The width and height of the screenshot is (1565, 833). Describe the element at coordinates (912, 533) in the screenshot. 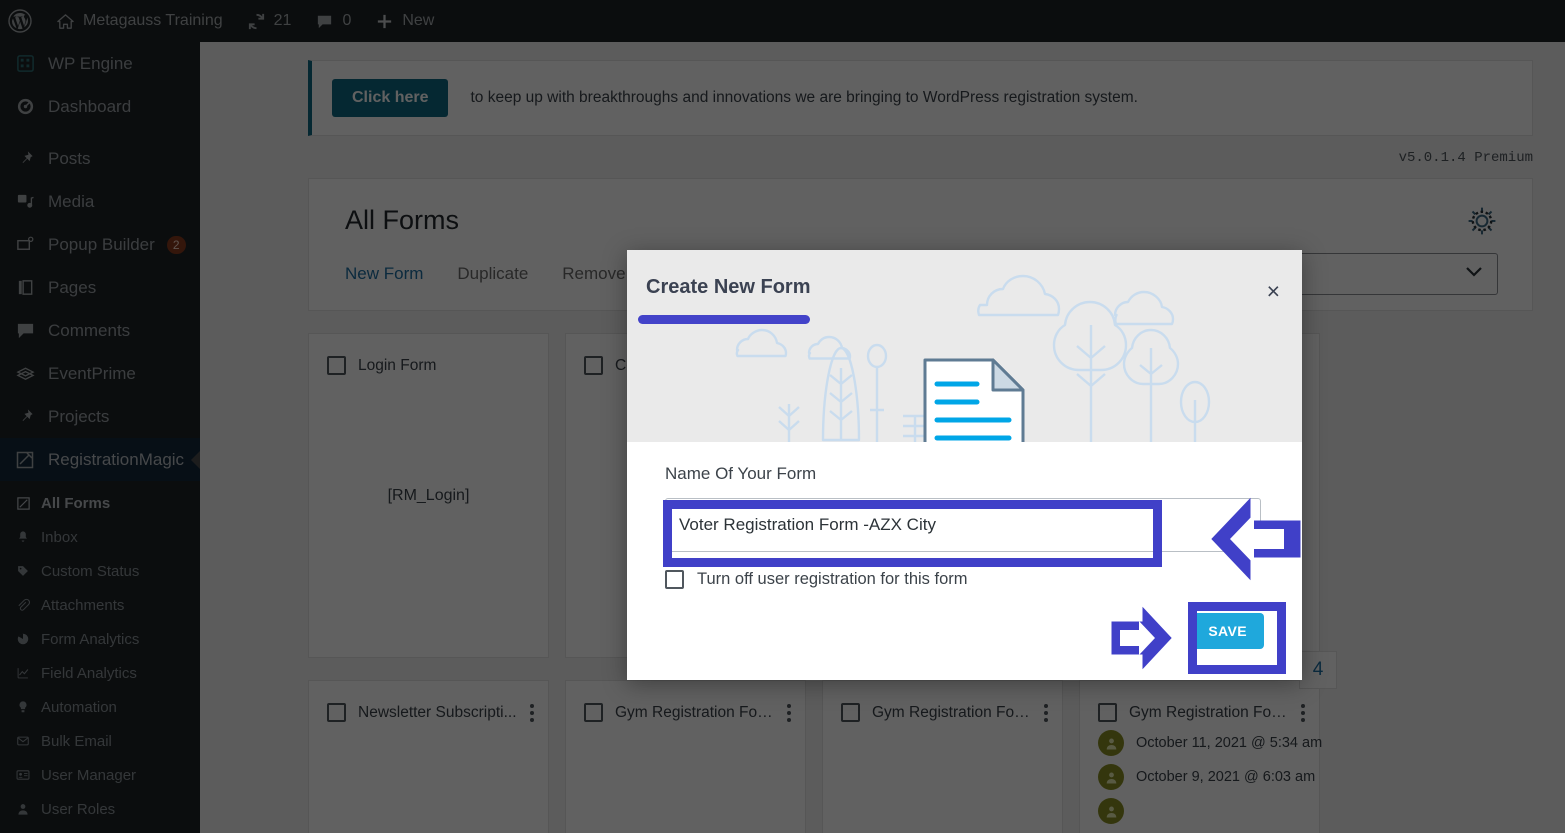

I see `highlight-box-form-name` at that location.